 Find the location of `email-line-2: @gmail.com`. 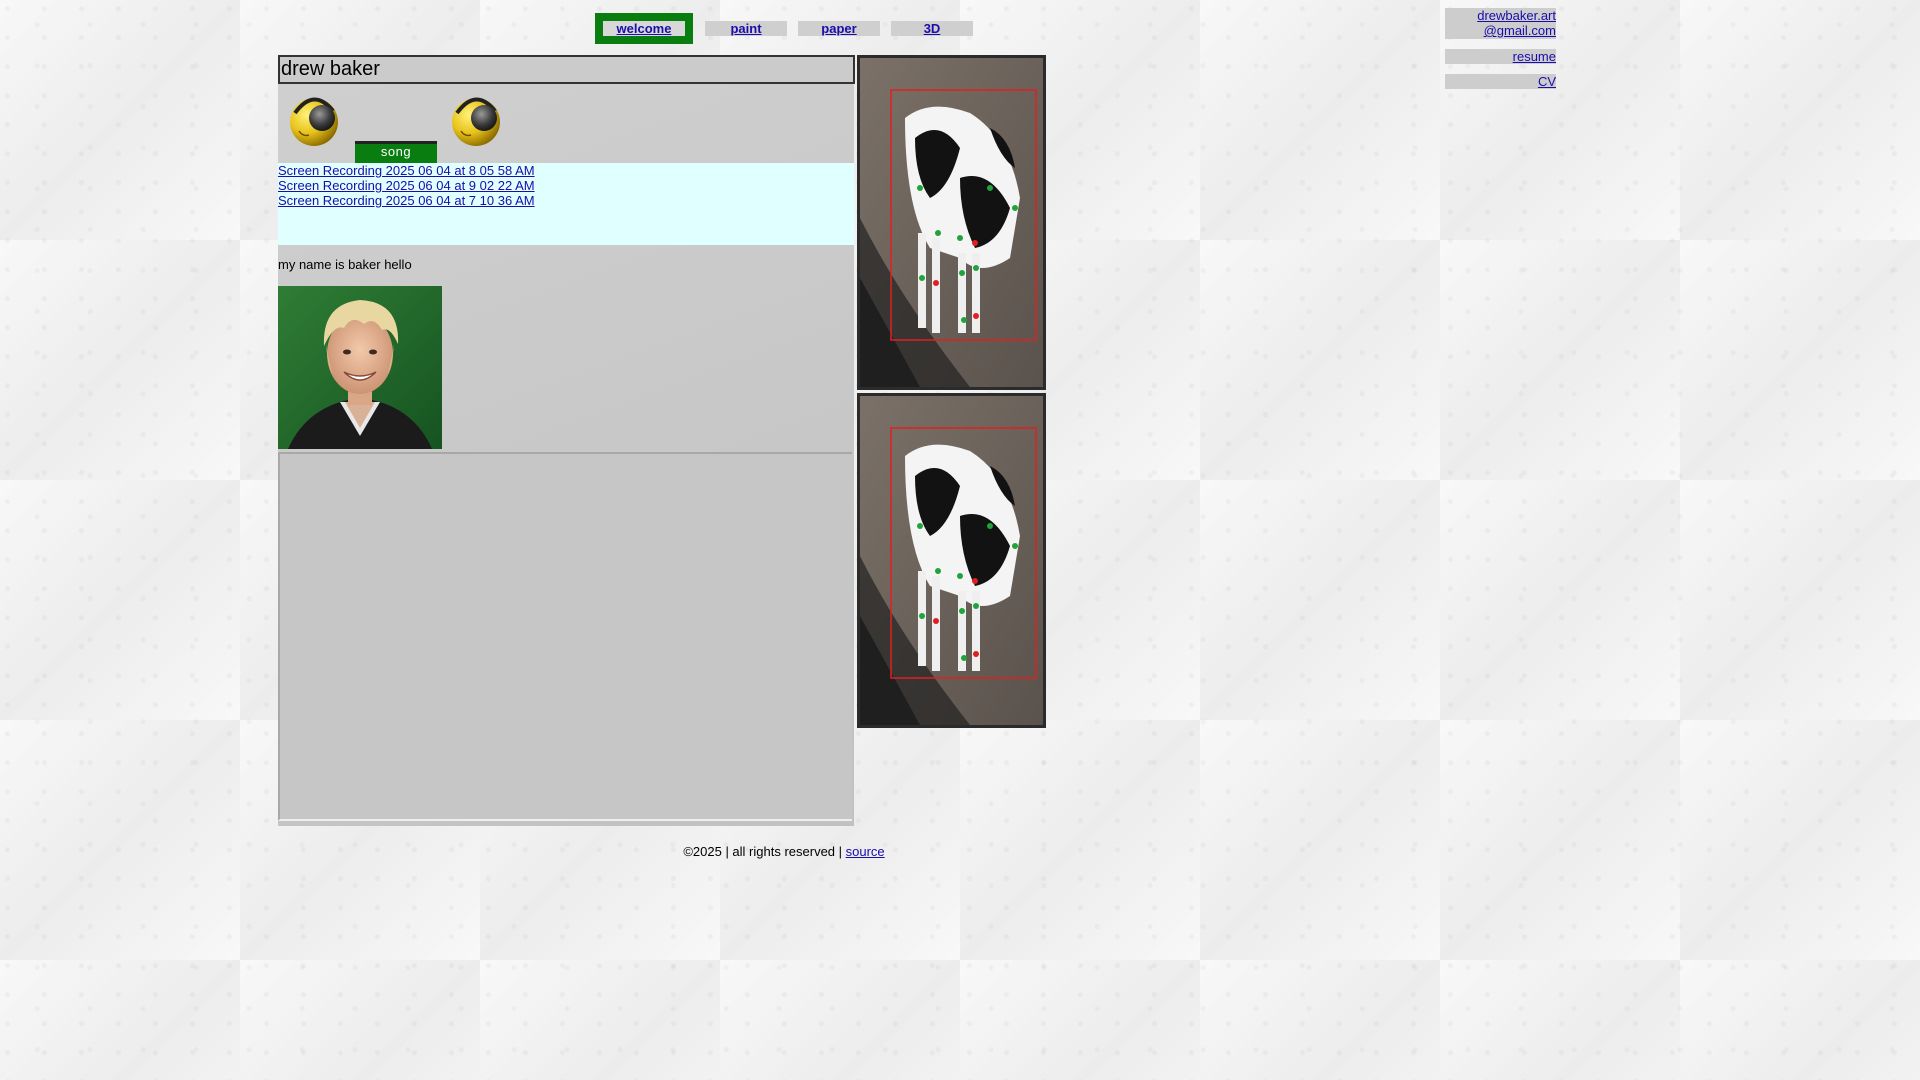

email-line-2: @gmail.com is located at coordinates (1519, 30).